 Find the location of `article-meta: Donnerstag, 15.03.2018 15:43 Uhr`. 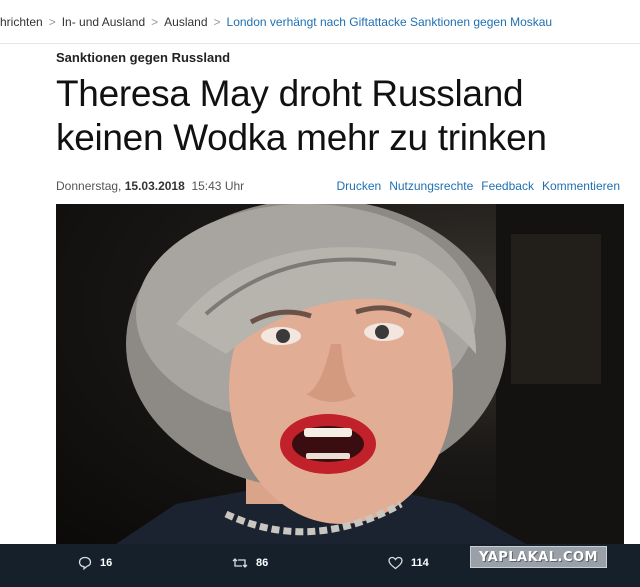

article-meta: Donnerstag, 15.03.2018 15:43 Uhr is located at coordinates (150, 186).